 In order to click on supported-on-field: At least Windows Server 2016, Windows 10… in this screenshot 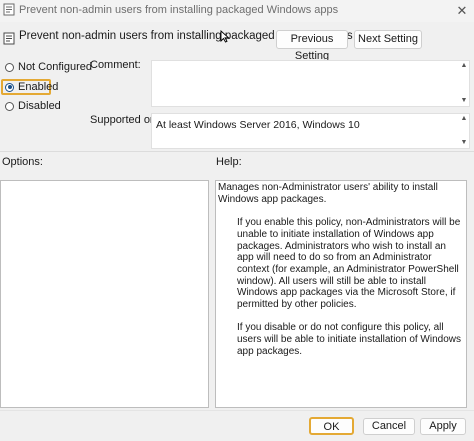, I will do `click(310, 131)`.